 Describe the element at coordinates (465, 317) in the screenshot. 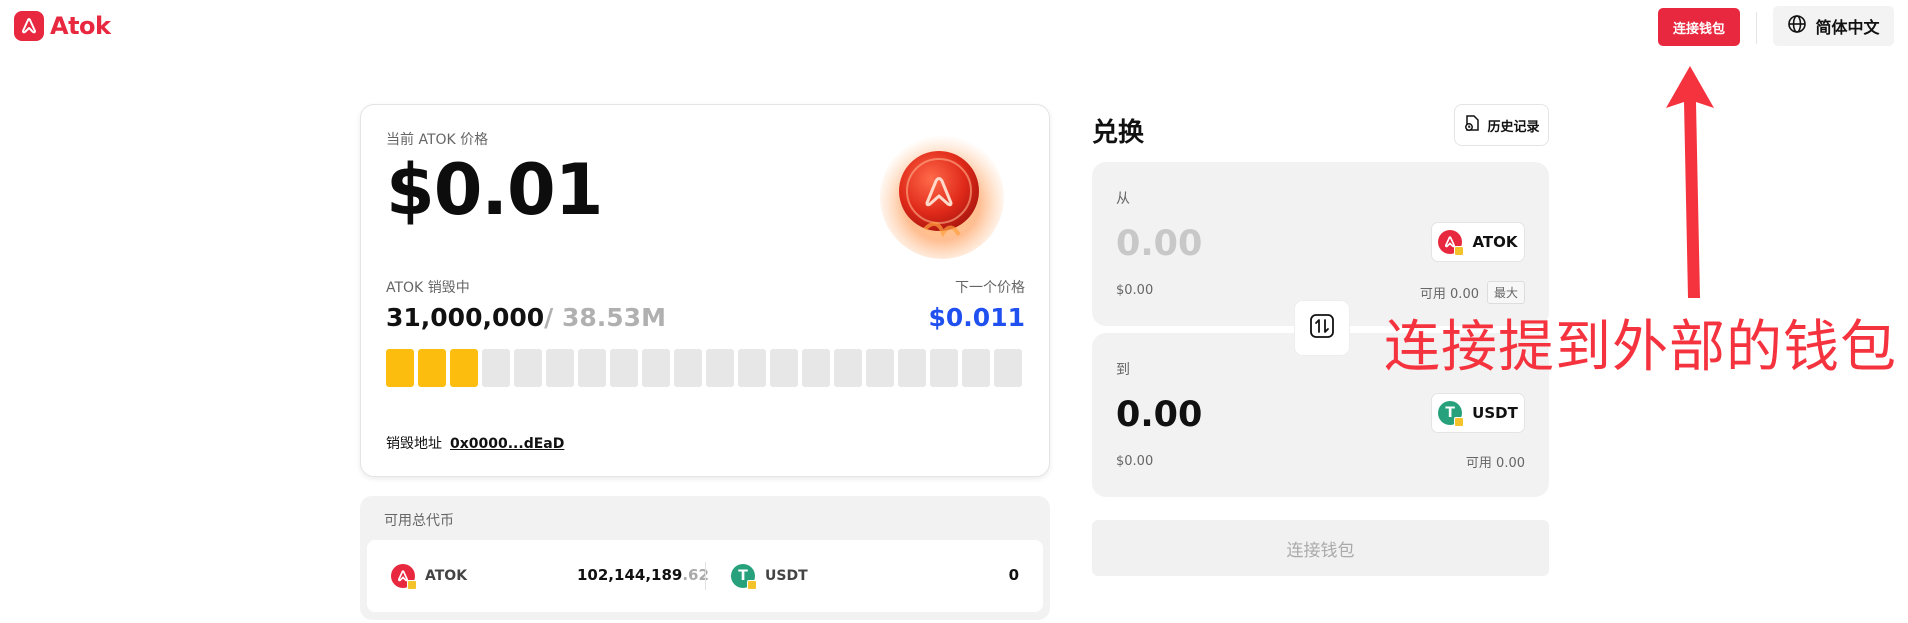

I see `burned-amount: 31,000,000` at that location.